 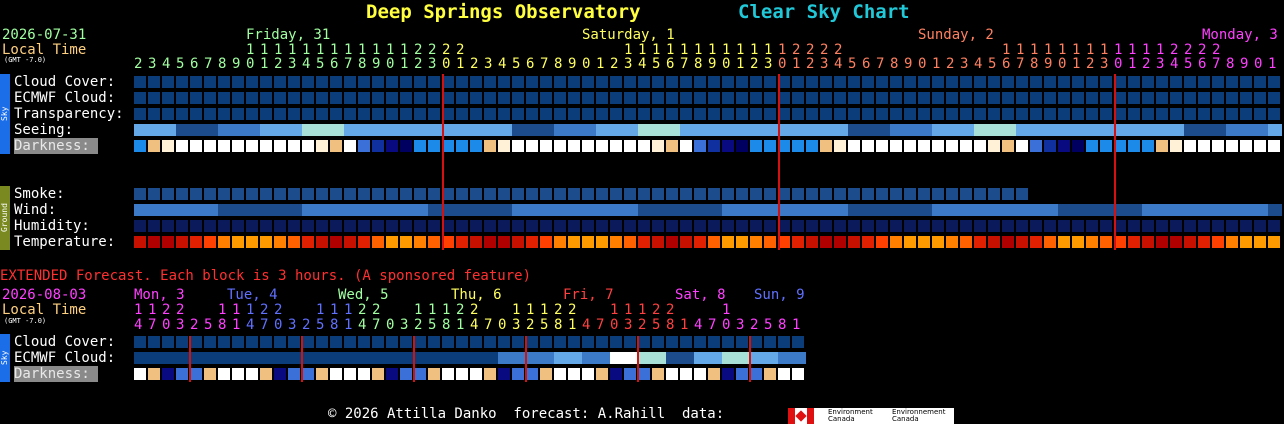 What do you see at coordinates (64, 98) in the screenshot?
I see `row-label-ecmwf-cloud: ECMWF Cloud:` at bounding box center [64, 98].